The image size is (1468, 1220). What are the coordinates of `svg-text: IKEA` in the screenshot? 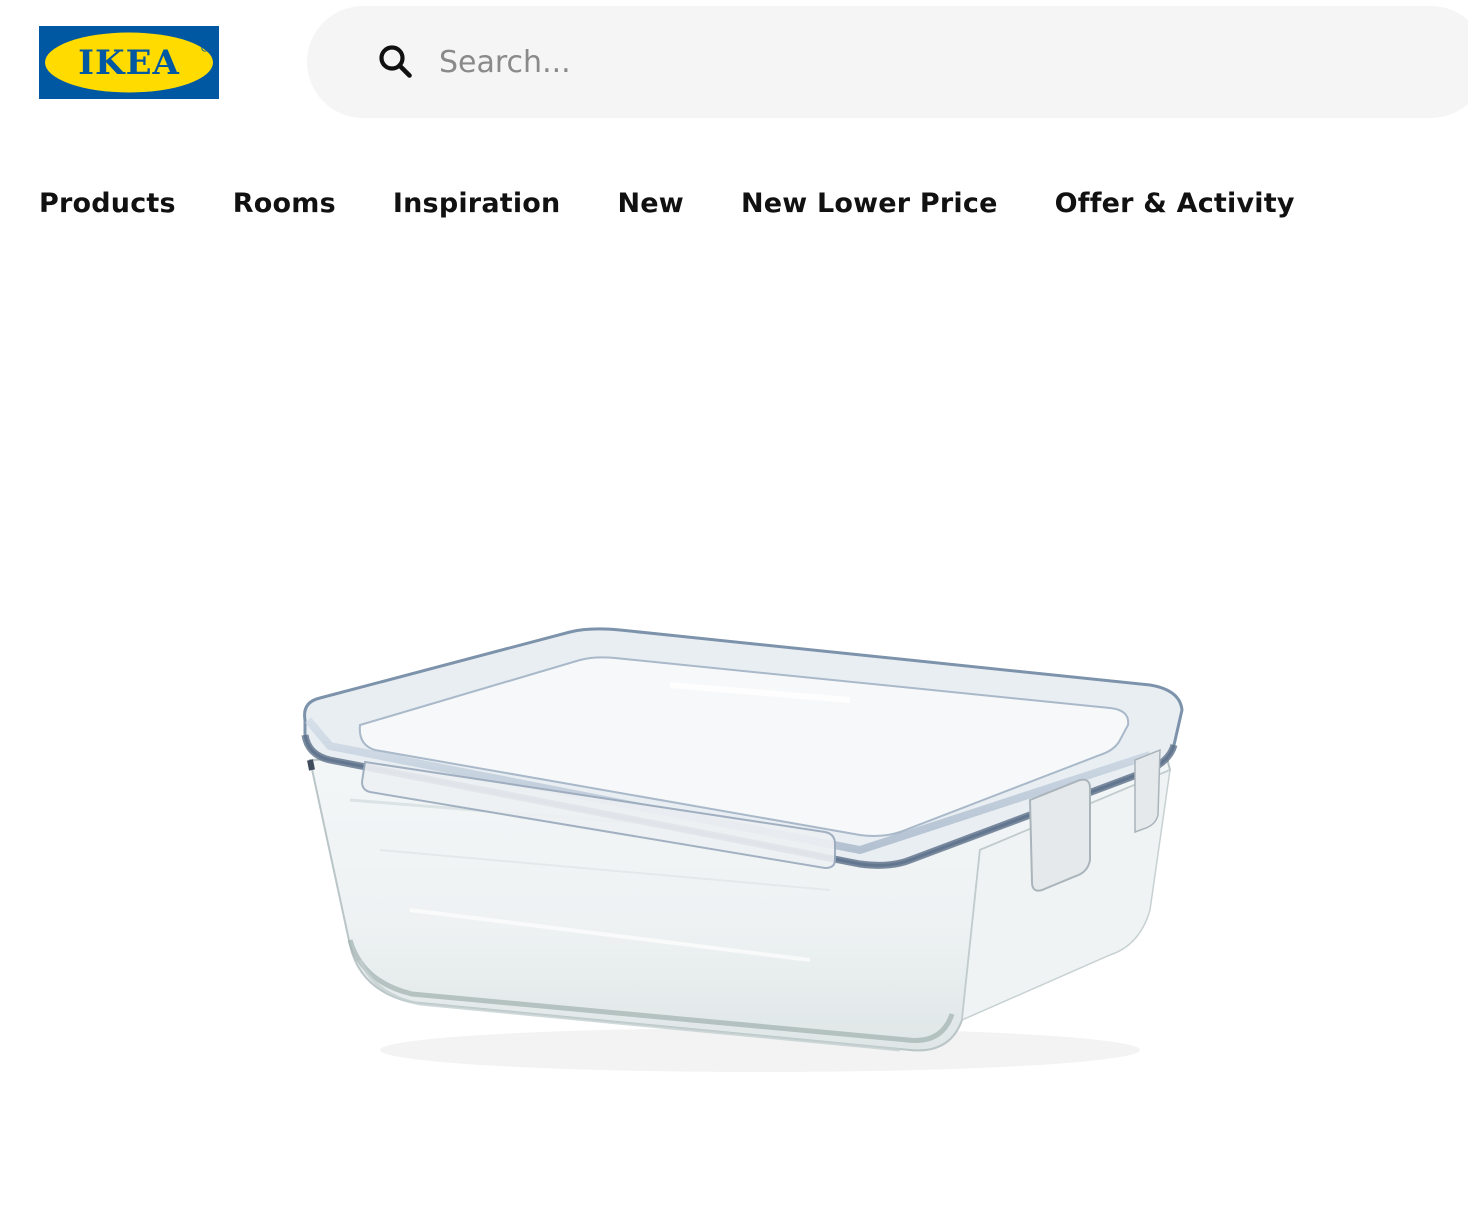 It's located at (129, 63).